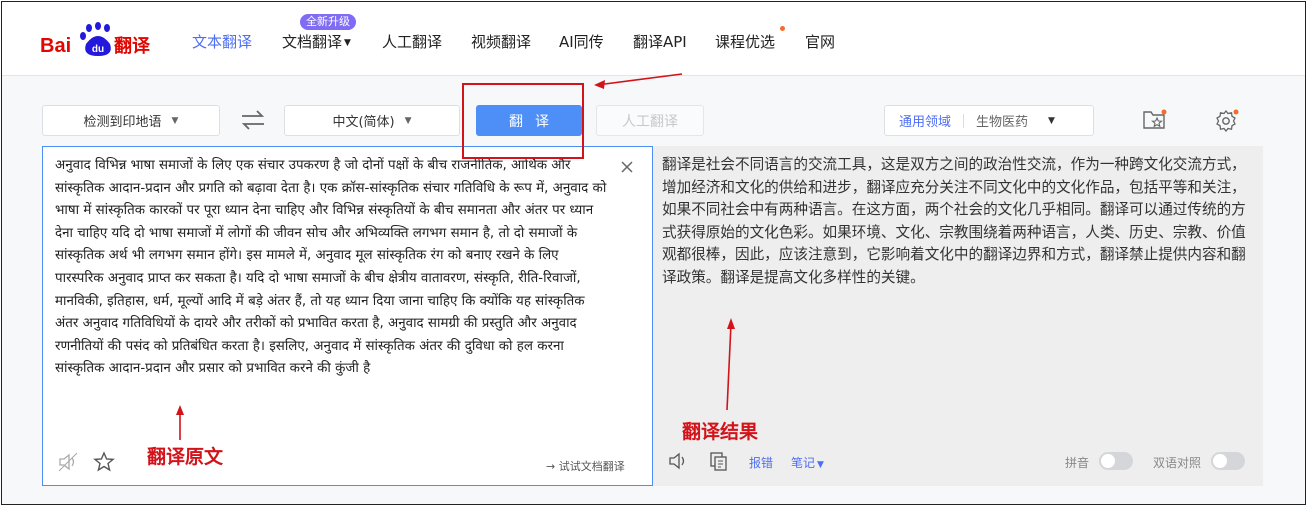 The image size is (1307, 506). What do you see at coordinates (316, 41) in the screenshot?
I see `nav-doc-translate: 文档翻译 ▼` at bounding box center [316, 41].